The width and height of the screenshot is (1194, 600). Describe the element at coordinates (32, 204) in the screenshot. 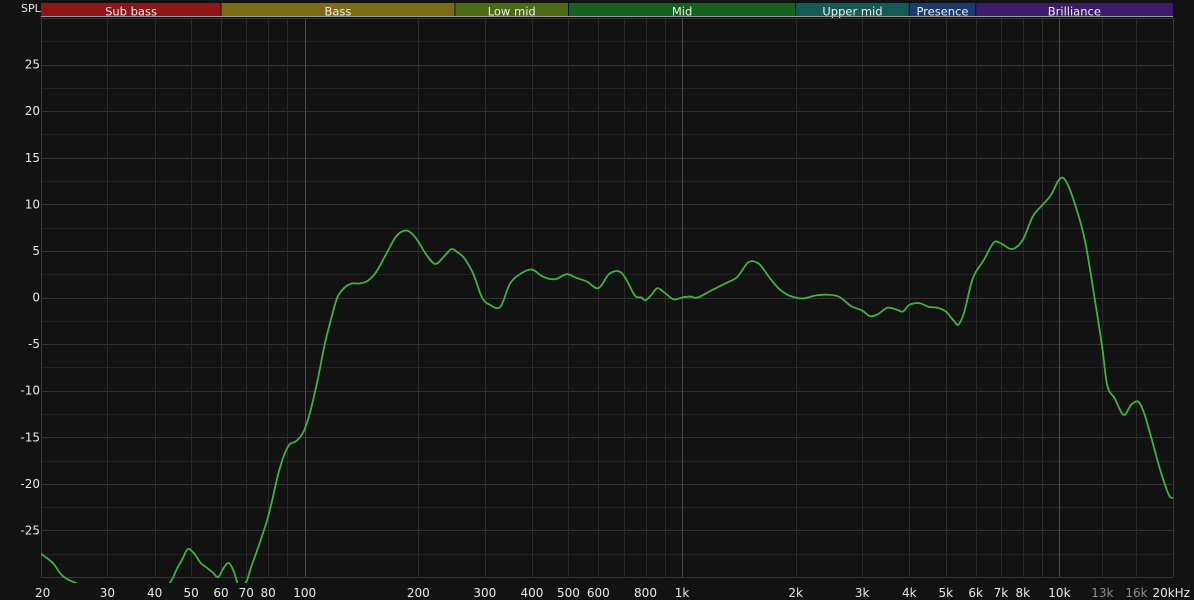

I see `y-tick-label: 10` at that location.